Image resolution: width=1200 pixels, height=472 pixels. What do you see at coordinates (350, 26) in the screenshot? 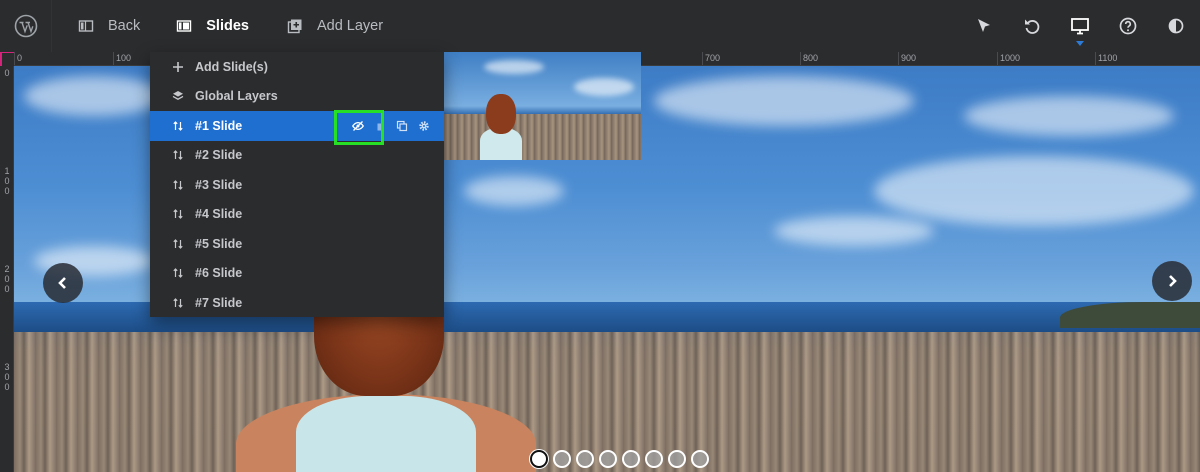
I see `add-layer-label: Add Layer` at bounding box center [350, 26].